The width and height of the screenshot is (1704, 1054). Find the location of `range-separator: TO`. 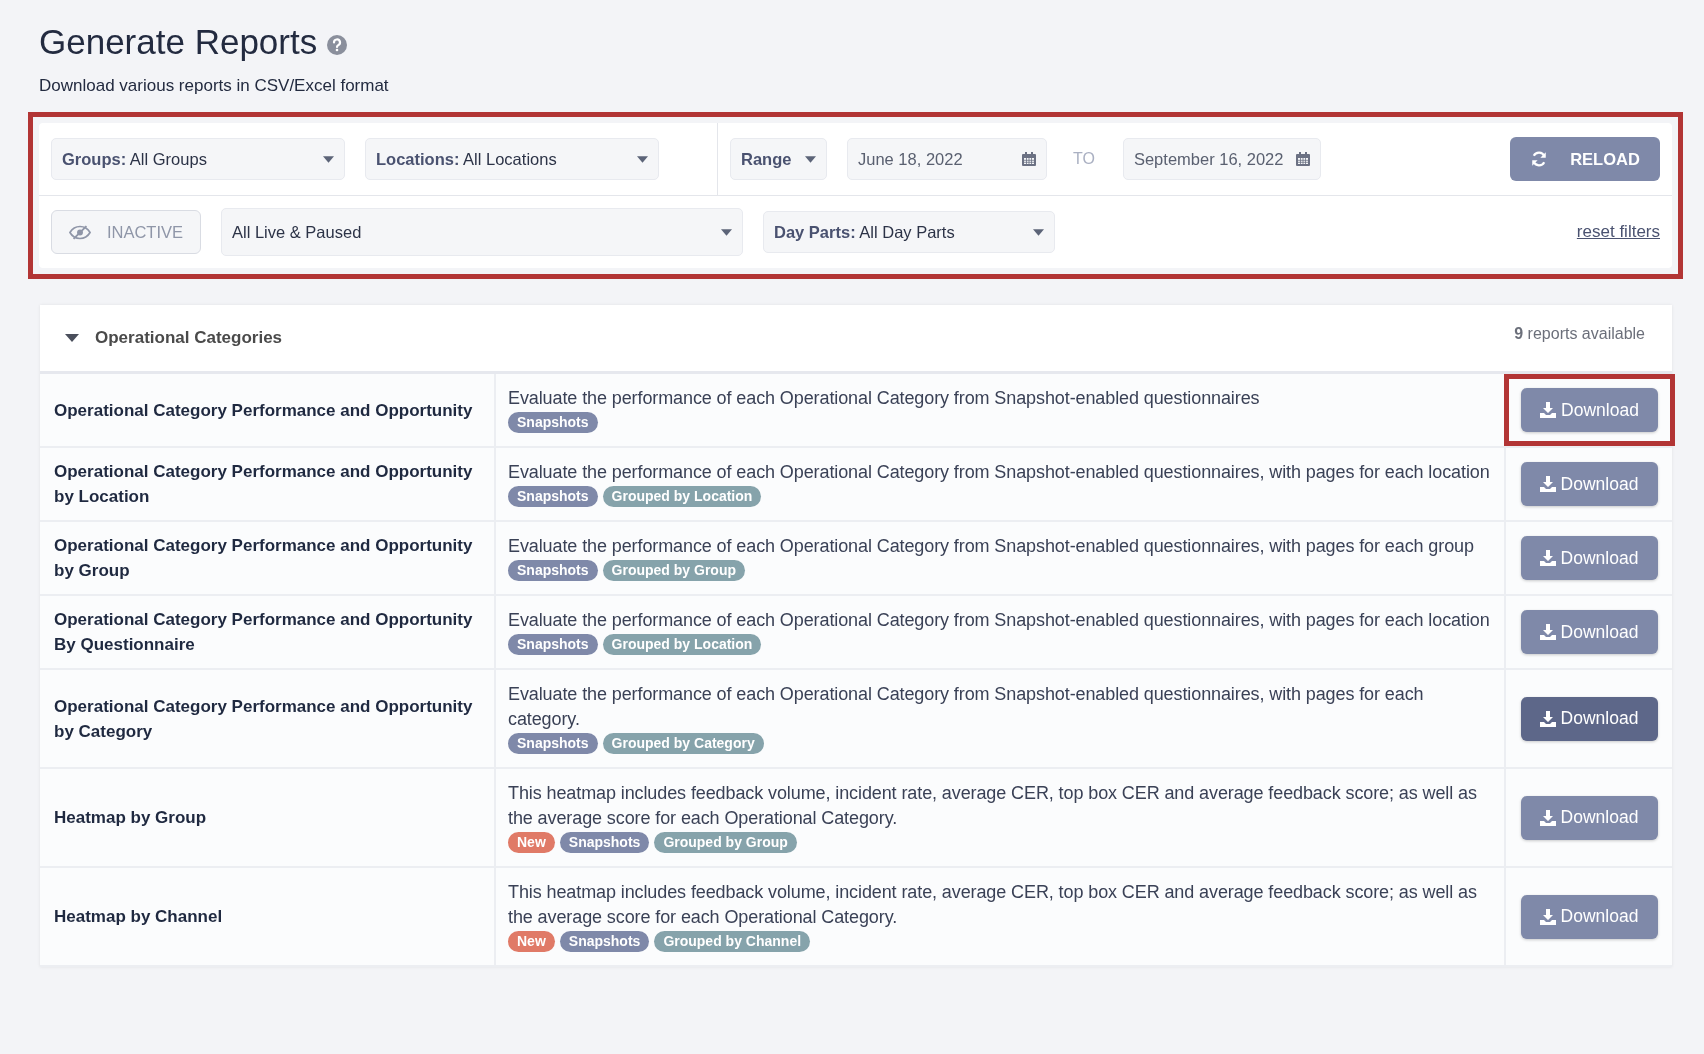

range-separator: TO is located at coordinates (1084, 159).